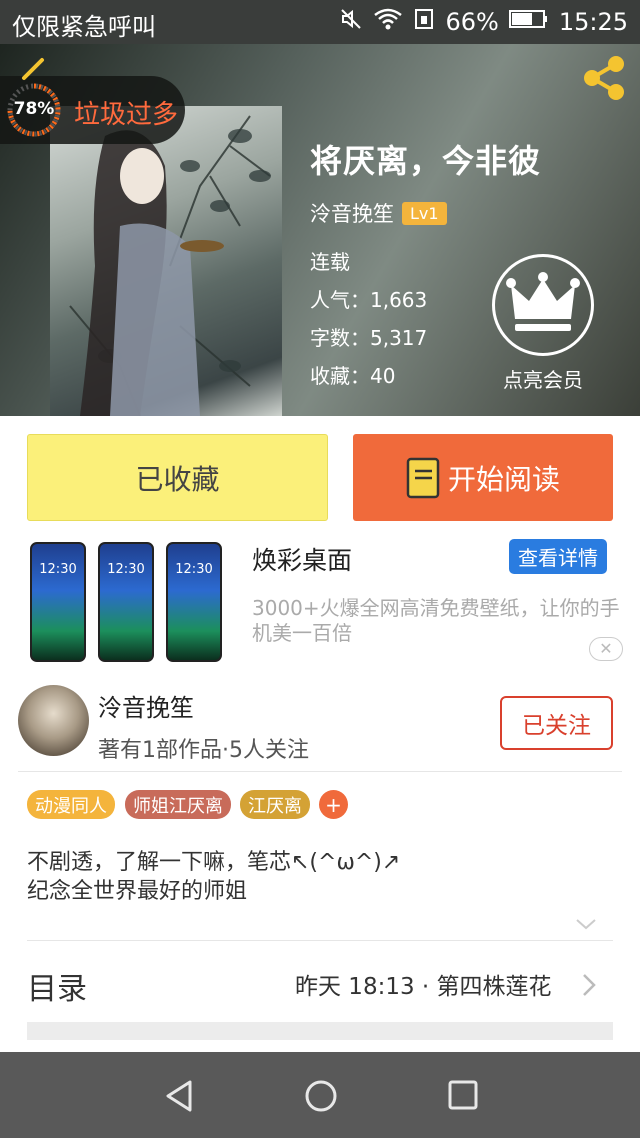 This screenshot has width=640, height=1138. What do you see at coordinates (503, 479) in the screenshot?
I see `start-reading-label: 开始阅读` at bounding box center [503, 479].